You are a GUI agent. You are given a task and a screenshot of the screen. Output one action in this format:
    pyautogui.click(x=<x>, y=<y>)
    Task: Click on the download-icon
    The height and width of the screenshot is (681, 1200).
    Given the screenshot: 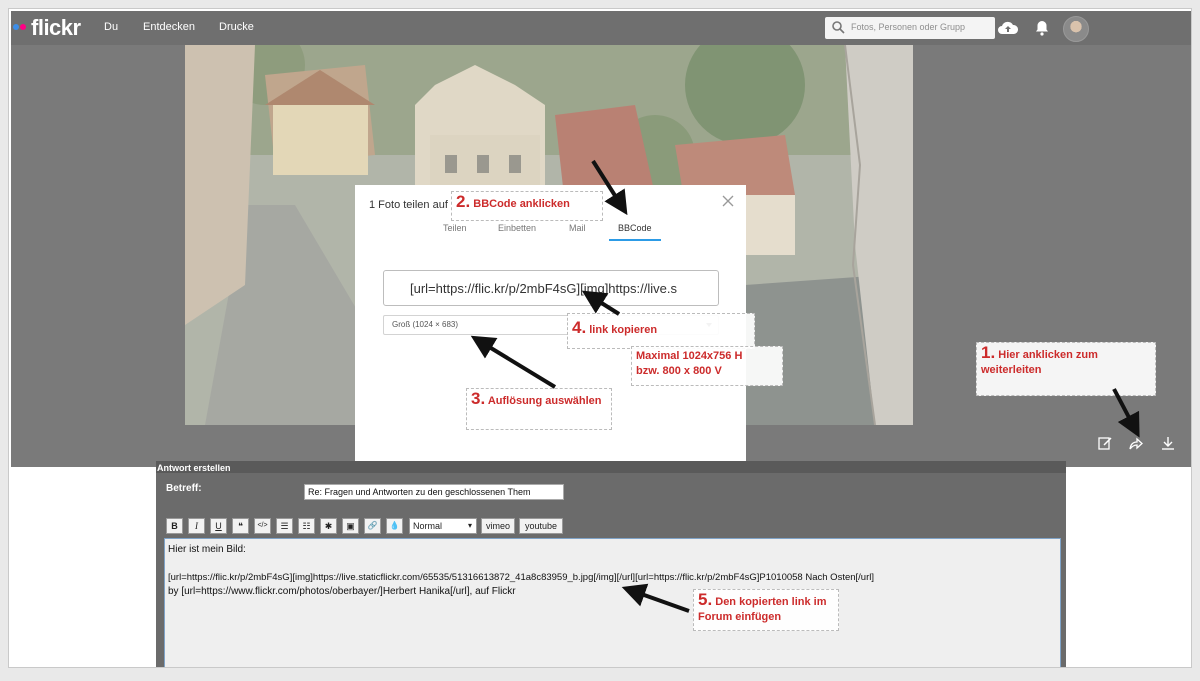 What is the action you would take?
    pyautogui.click(x=1168, y=443)
    